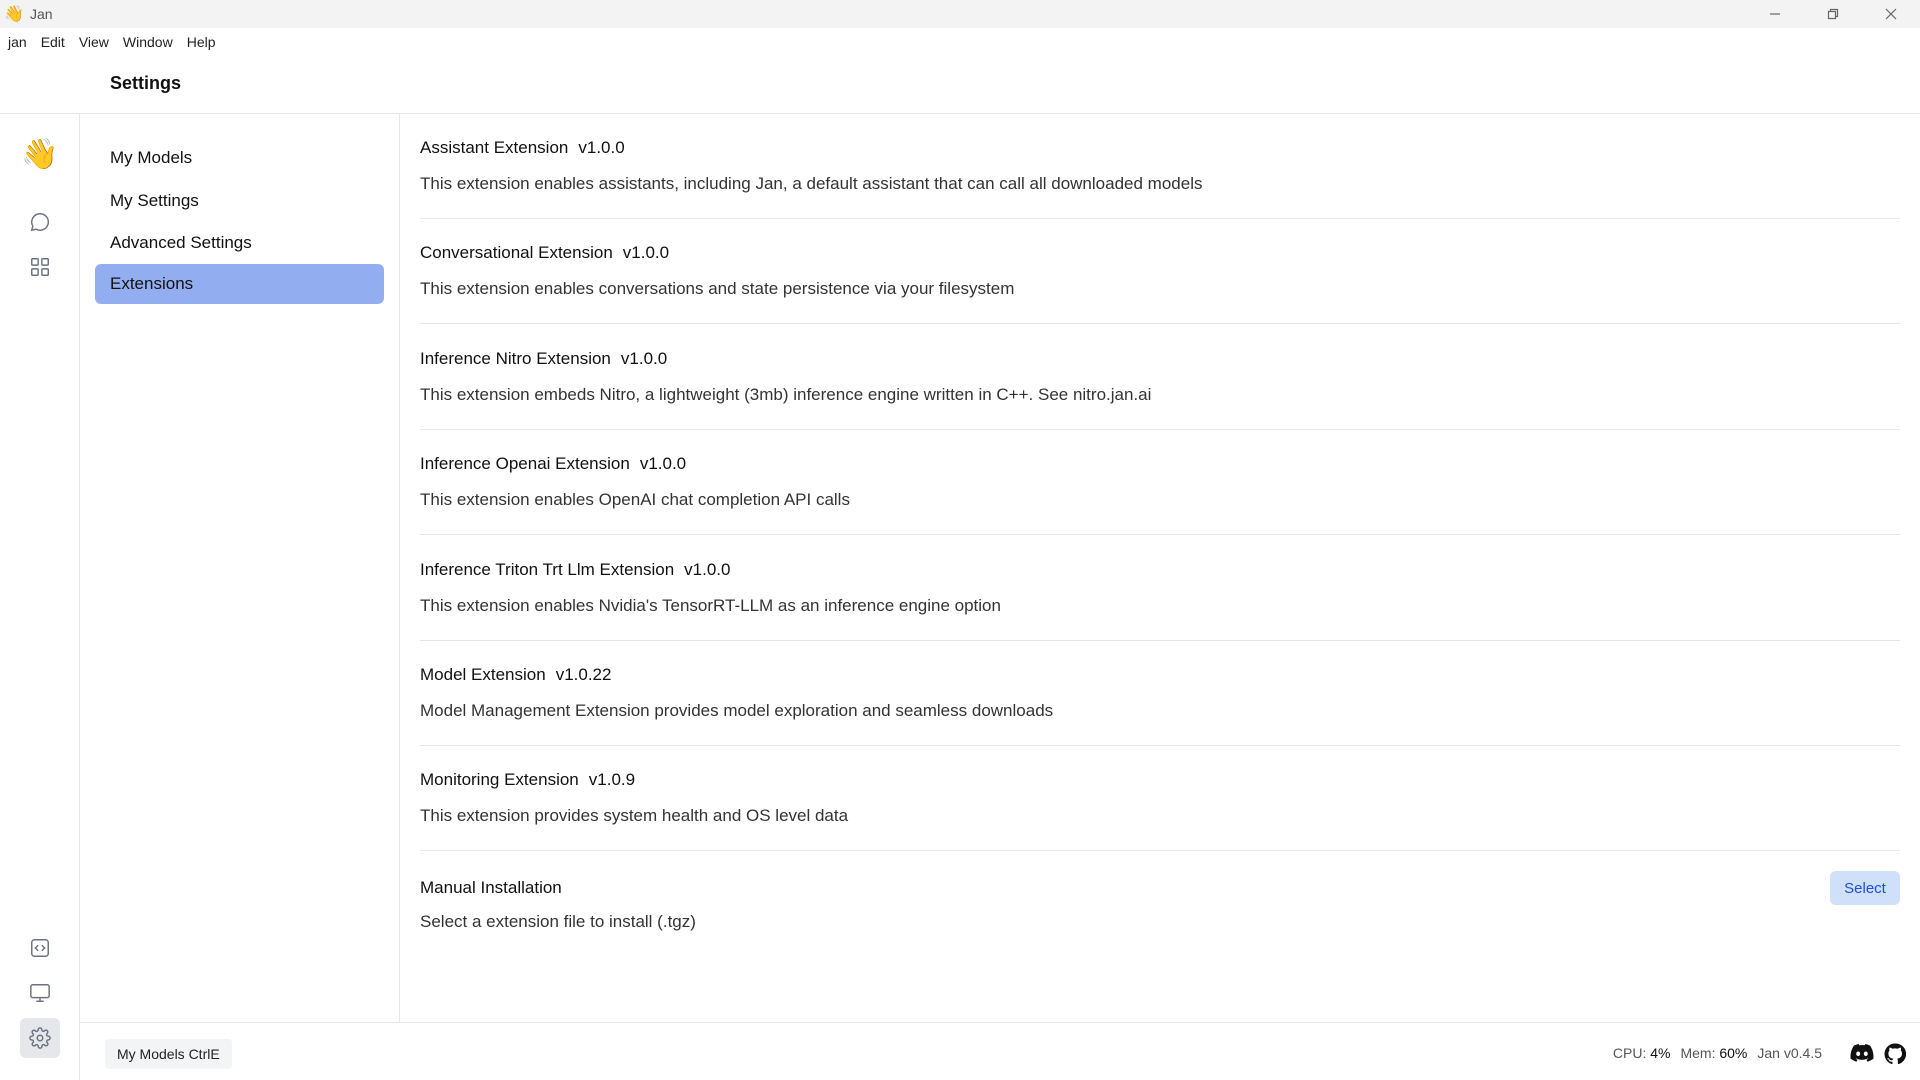 The width and height of the screenshot is (1920, 1080). I want to click on manual-installation-title: Manual Installation, so click(491, 887).